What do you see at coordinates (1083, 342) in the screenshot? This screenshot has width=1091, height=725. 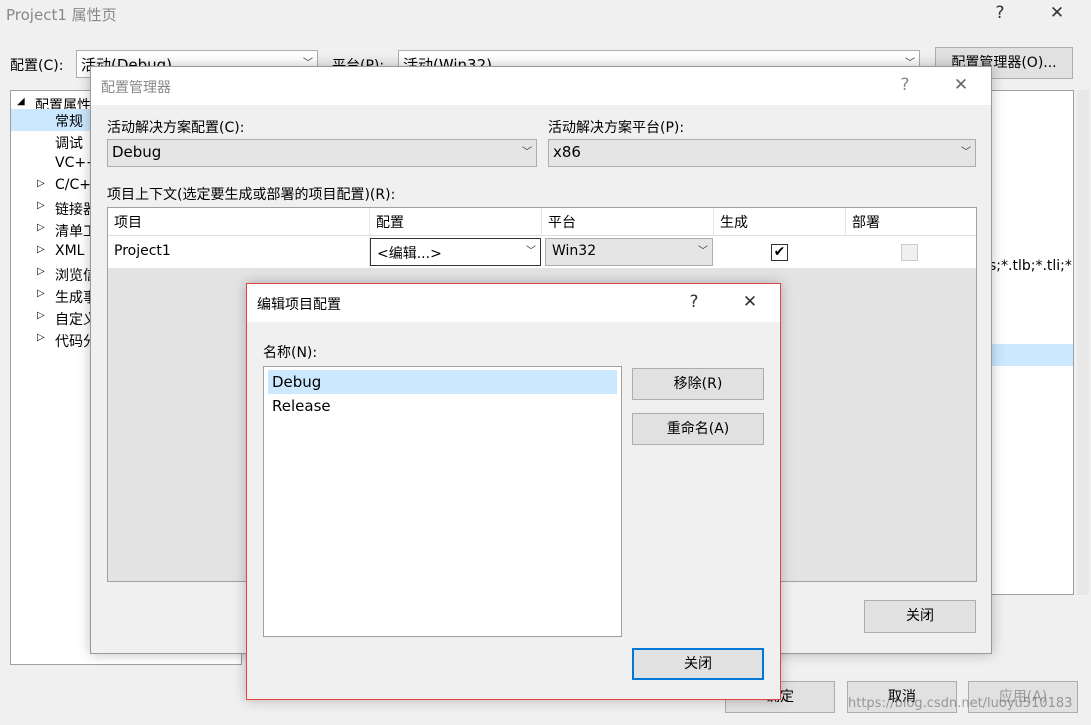 I see `scrollbar` at bounding box center [1083, 342].